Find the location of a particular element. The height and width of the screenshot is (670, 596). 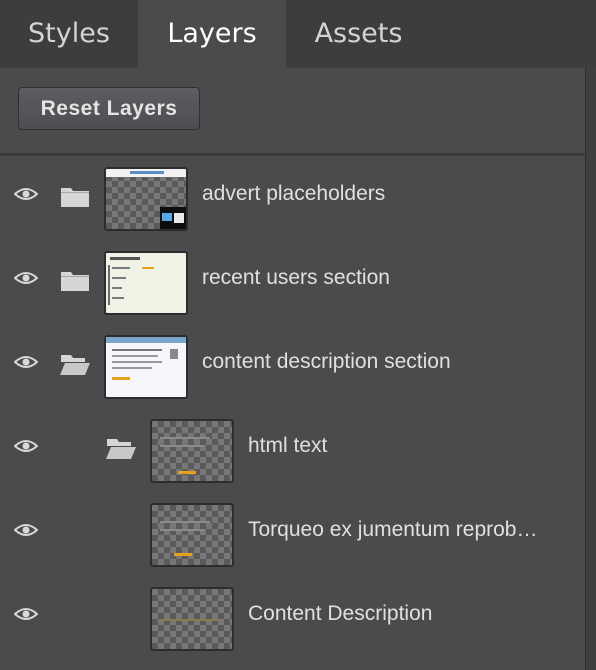

tab-assets: Assets is located at coordinates (358, 34).